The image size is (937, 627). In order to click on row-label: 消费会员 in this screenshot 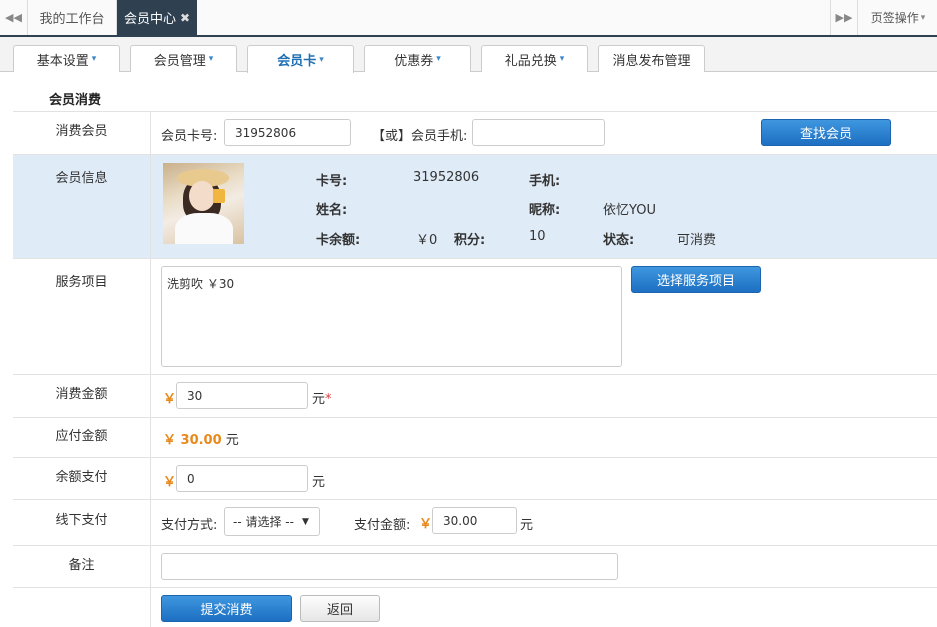, I will do `click(82, 133)`.